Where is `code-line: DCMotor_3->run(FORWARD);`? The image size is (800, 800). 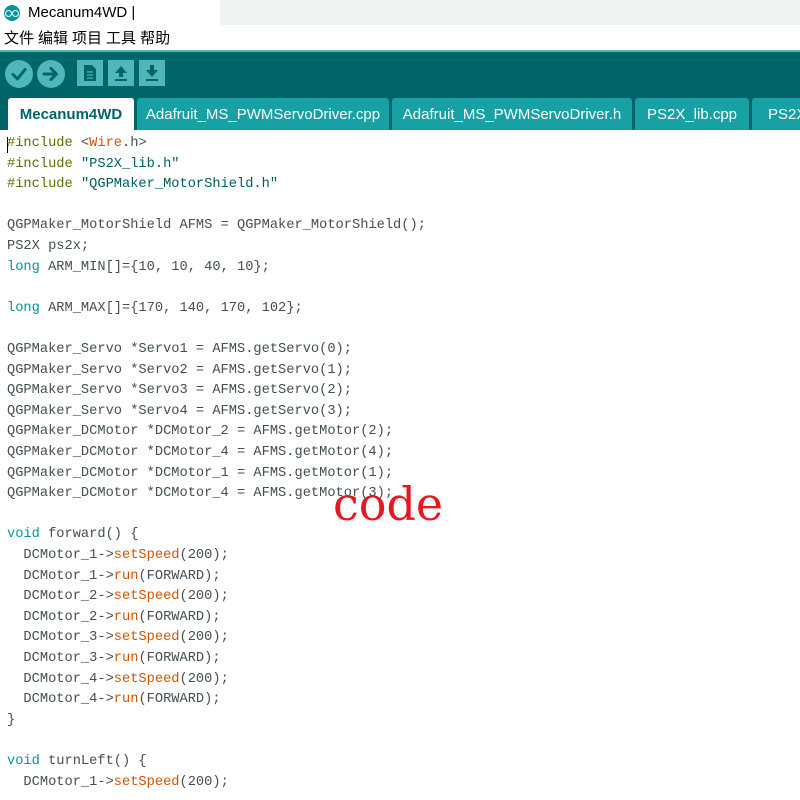
code-line: DCMotor_3->run(FORWARD); is located at coordinates (114, 659).